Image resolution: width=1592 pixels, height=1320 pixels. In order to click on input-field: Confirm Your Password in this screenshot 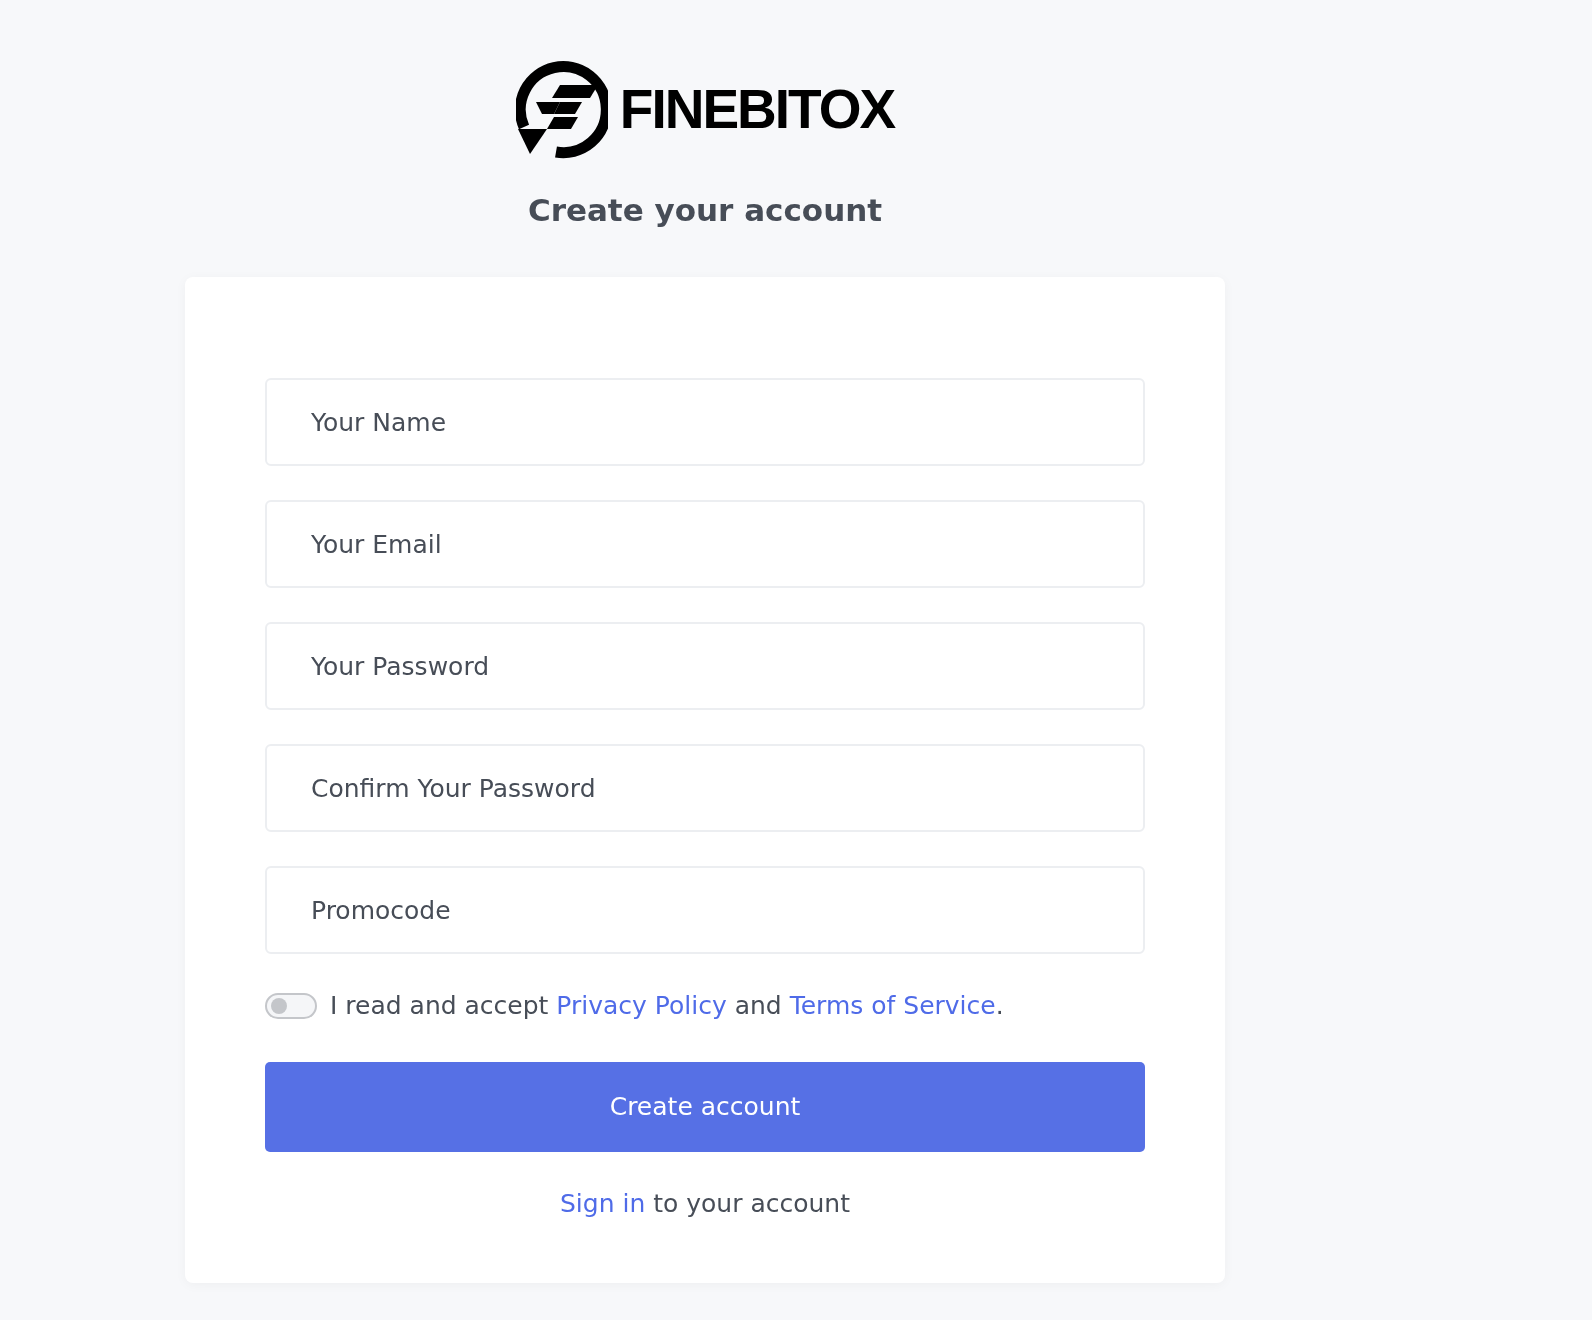, I will do `click(705, 788)`.